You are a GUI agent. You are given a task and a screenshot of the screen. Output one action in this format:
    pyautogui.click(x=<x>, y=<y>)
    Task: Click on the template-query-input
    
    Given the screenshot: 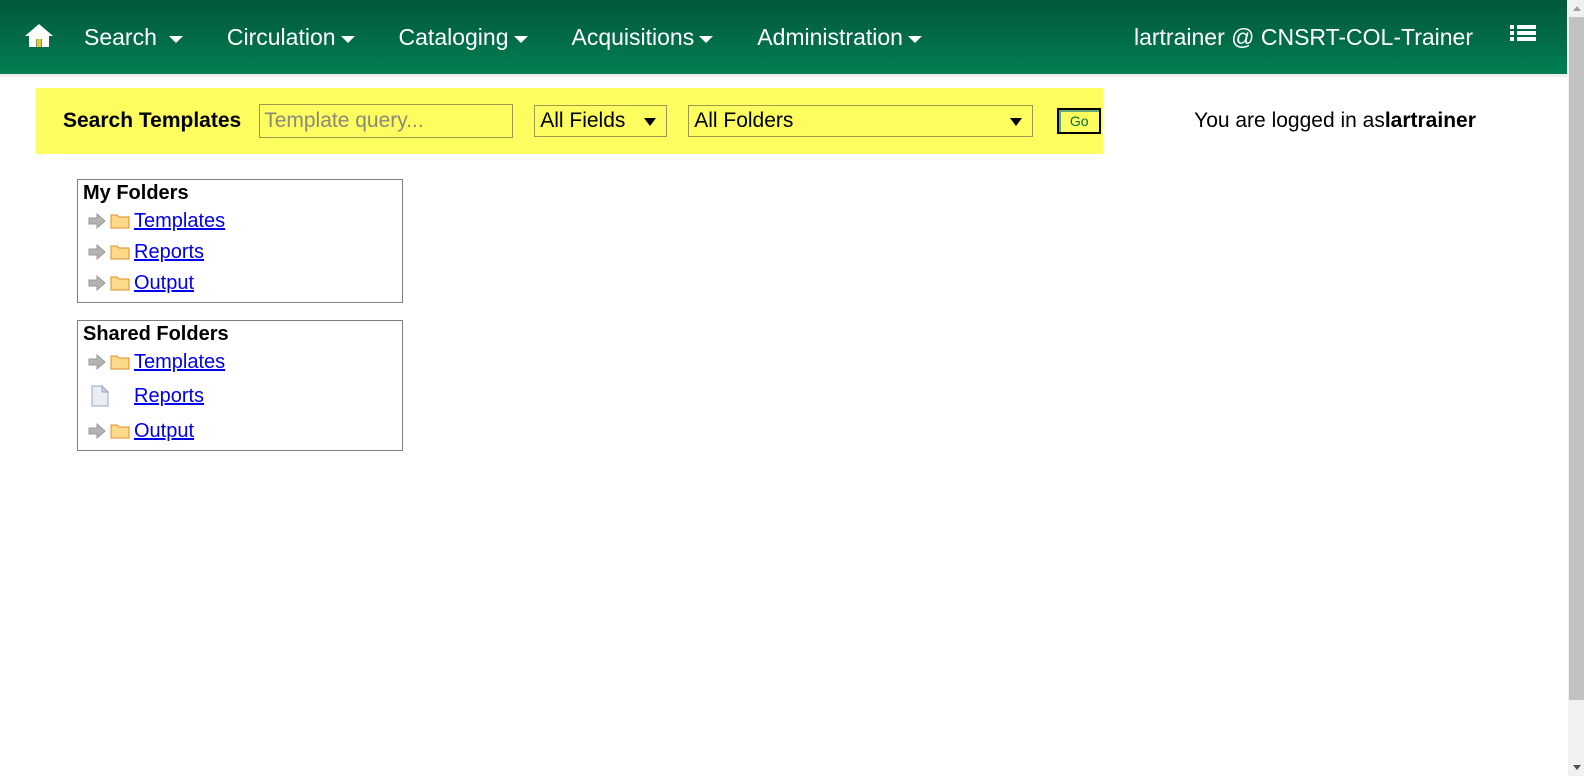 What is the action you would take?
    pyautogui.click(x=386, y=121)
    